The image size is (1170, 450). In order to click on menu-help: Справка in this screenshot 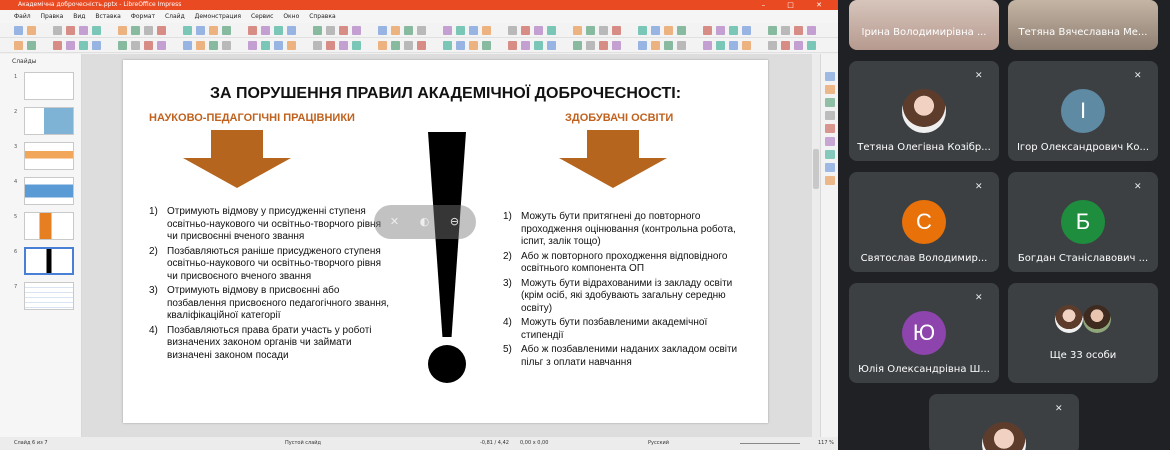, I will do `click(322, 16)`.